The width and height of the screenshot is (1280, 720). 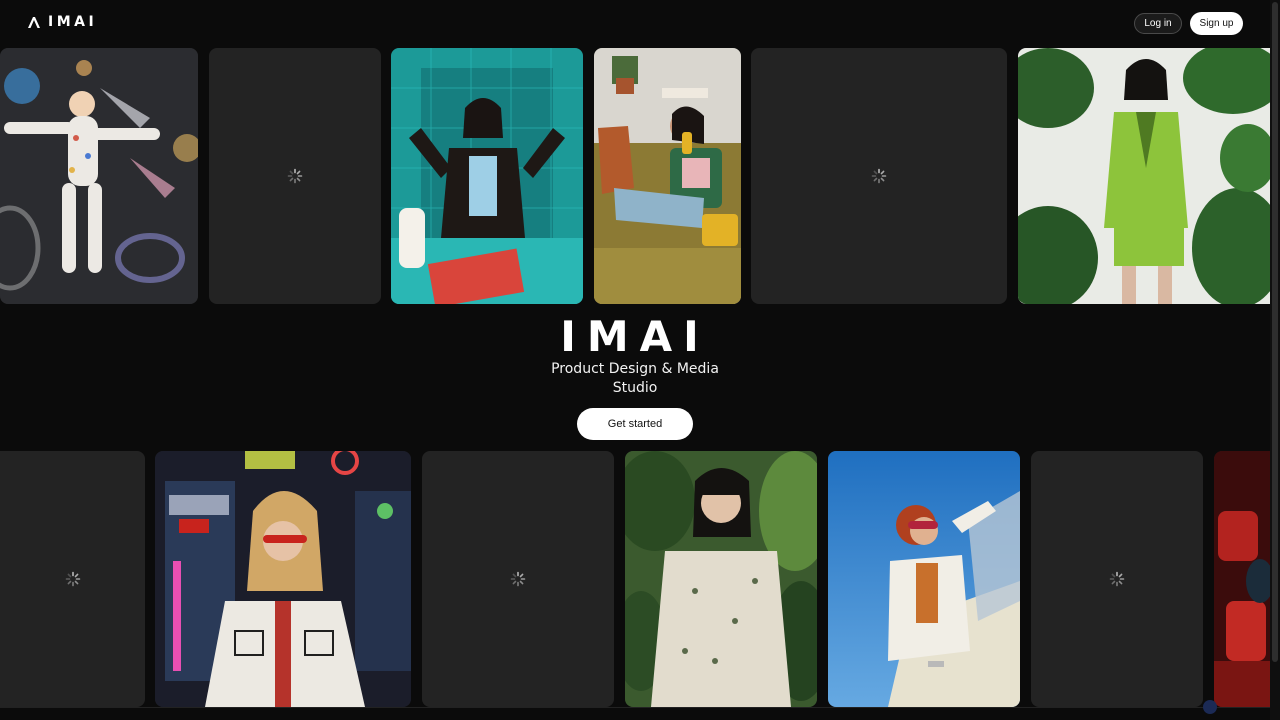 What do you see at coordinates (34, 22) in the screenshot?
I see `imai-logo-icon` at bounding box center [34, 22].